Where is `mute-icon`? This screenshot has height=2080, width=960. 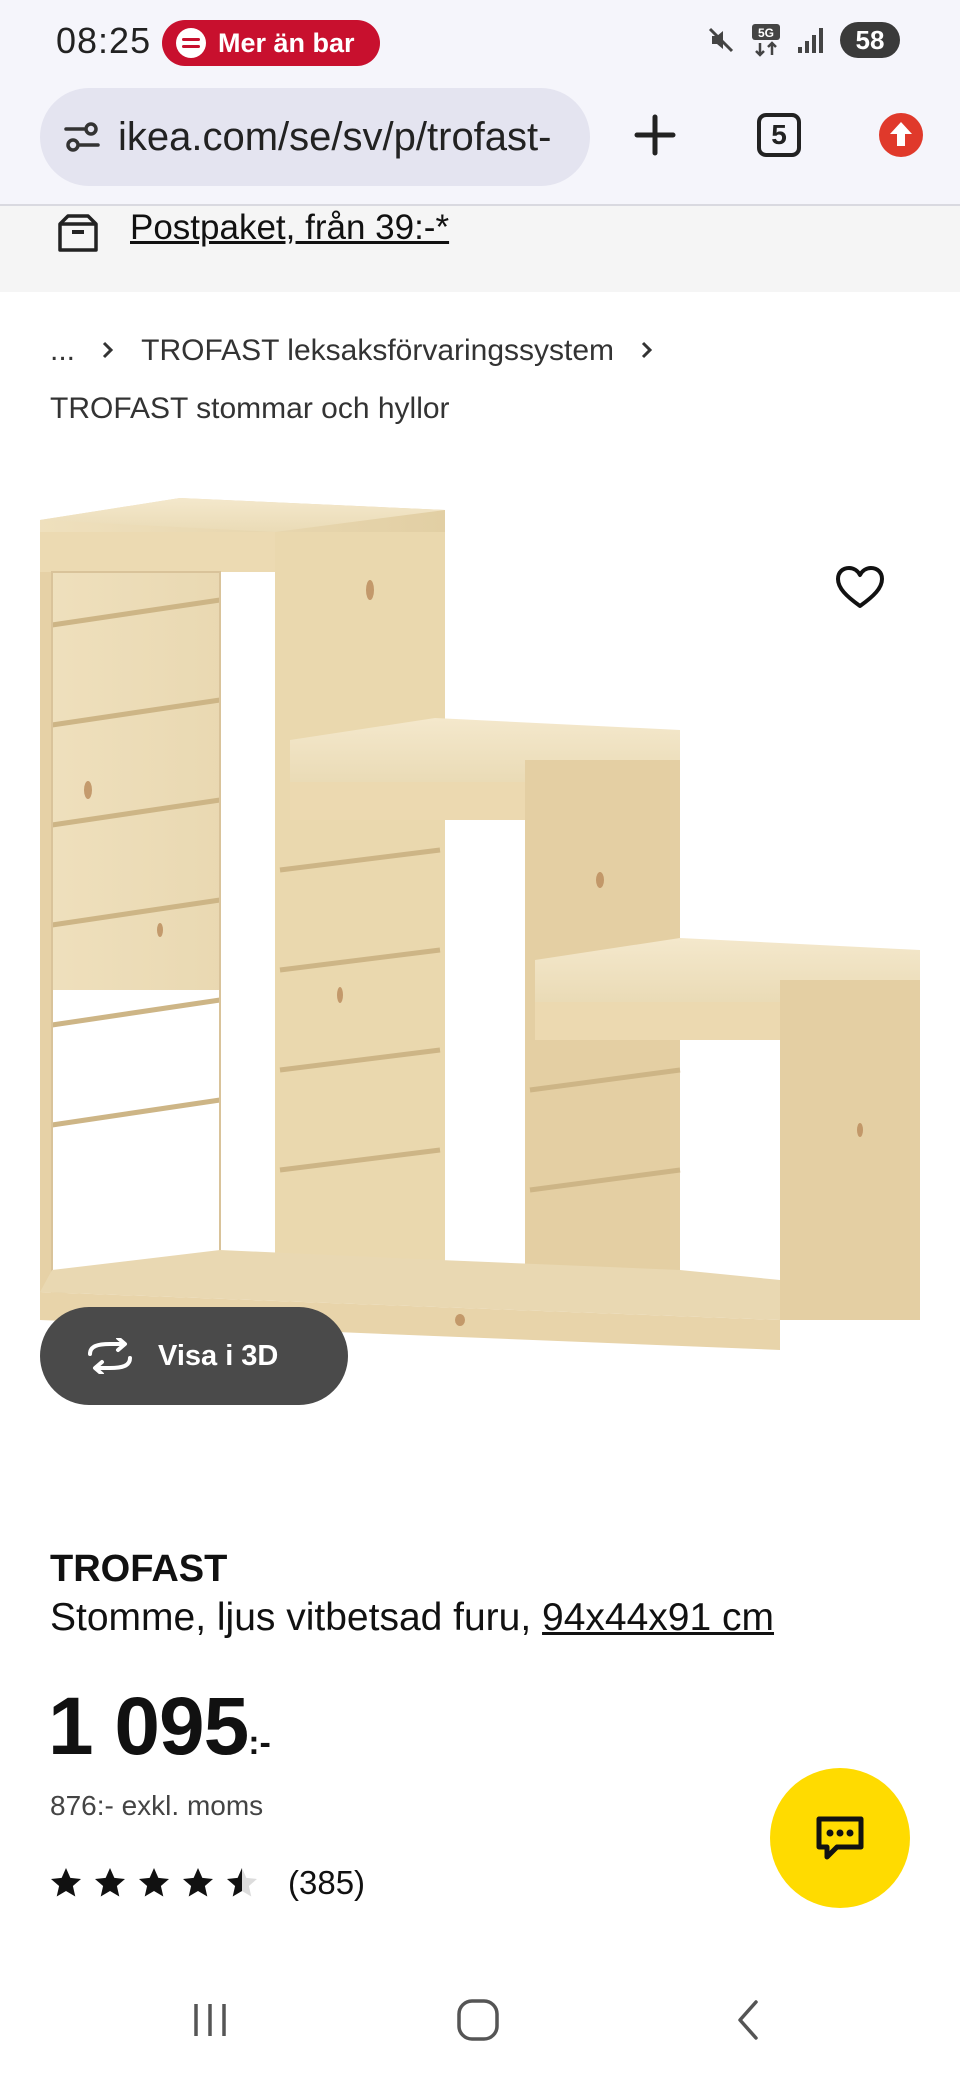
mute-icon is located at coordinates (721, 40).